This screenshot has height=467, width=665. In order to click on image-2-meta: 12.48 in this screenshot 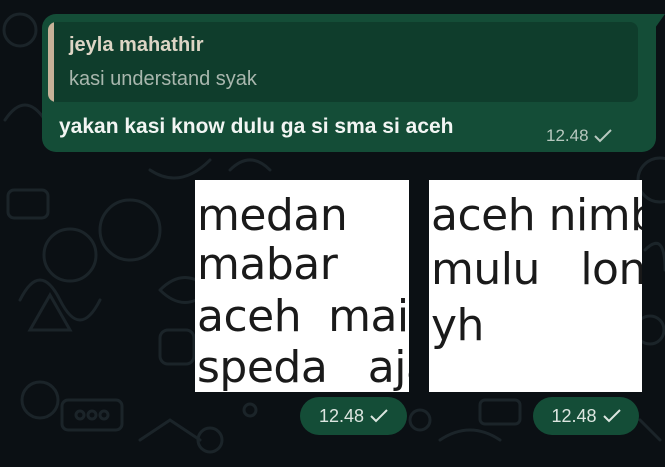, I will do `click(586, 416)`.